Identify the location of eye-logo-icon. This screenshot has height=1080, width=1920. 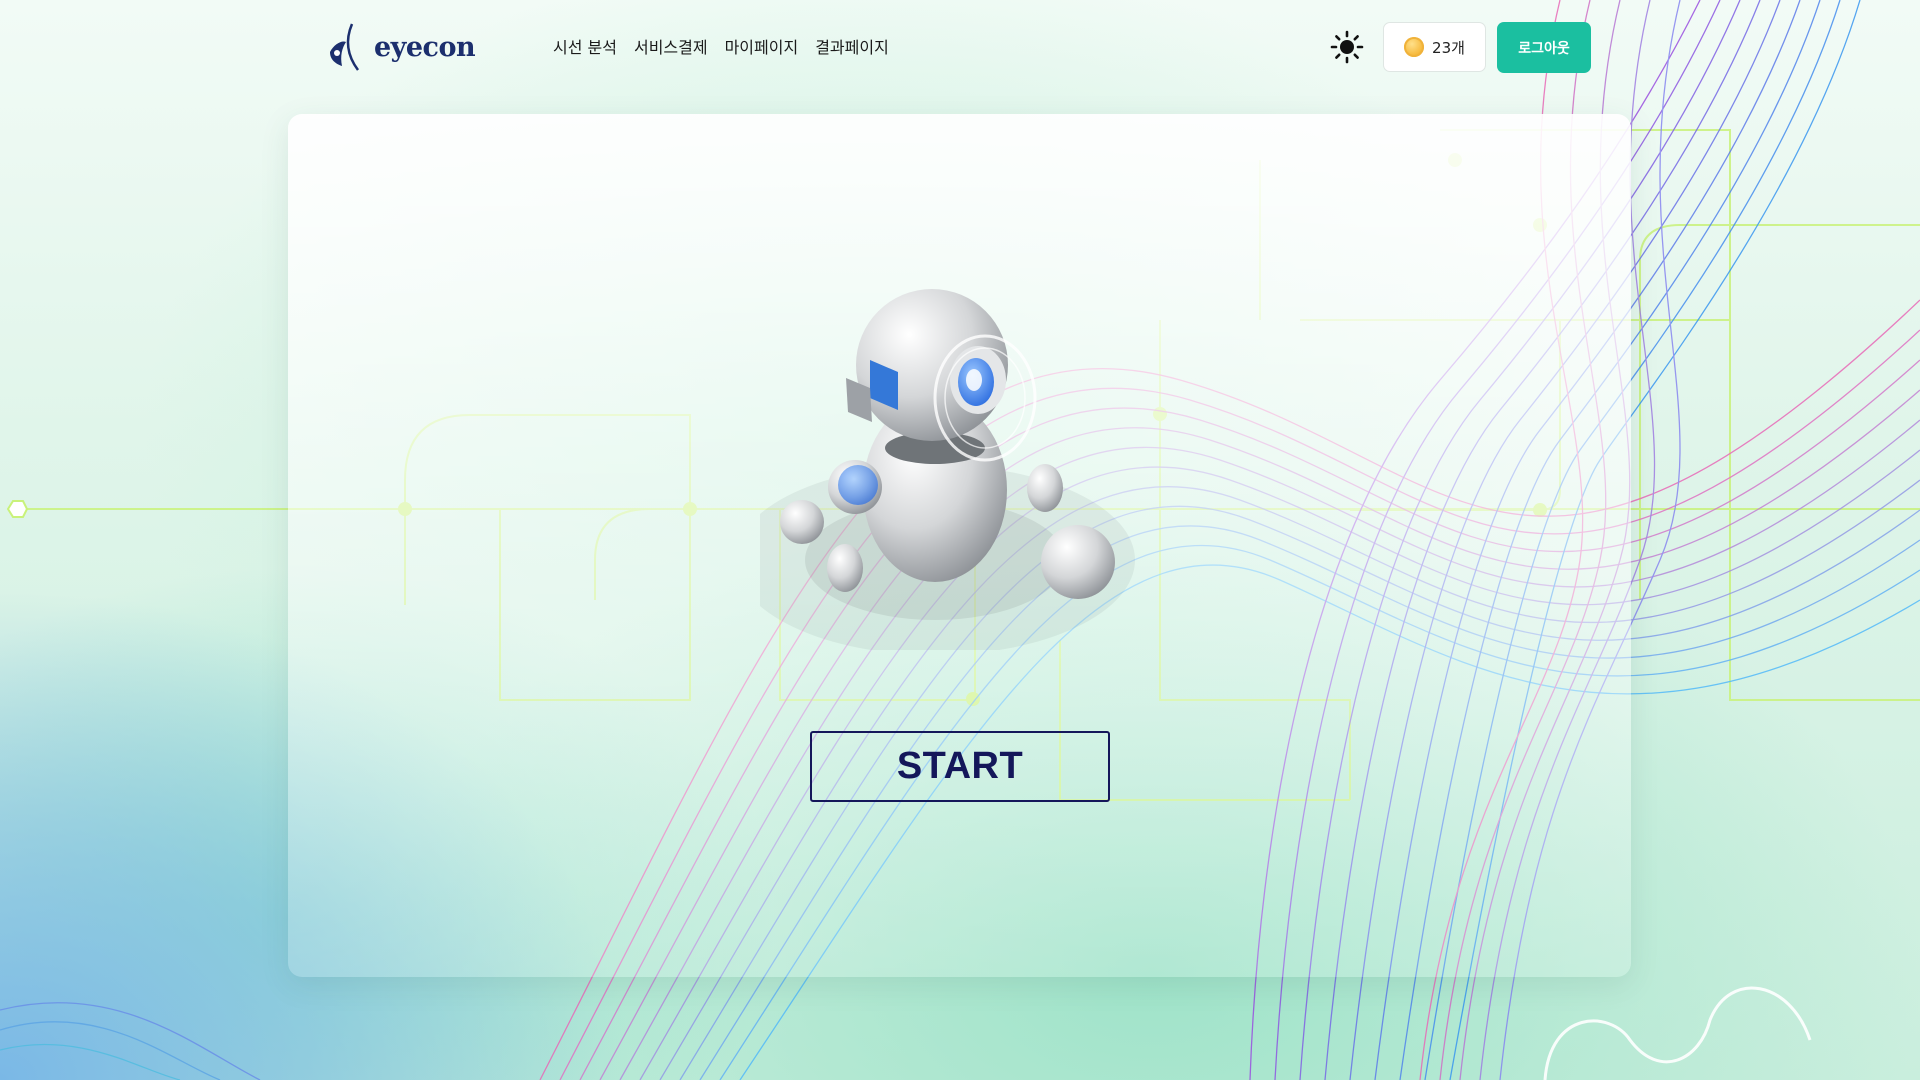
(345, 47).